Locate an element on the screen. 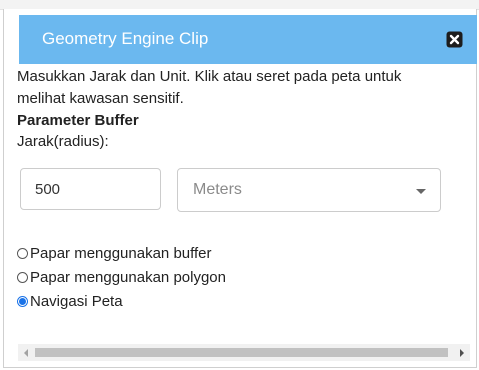  unit-select: Meters is located at coordinates (309, 190).